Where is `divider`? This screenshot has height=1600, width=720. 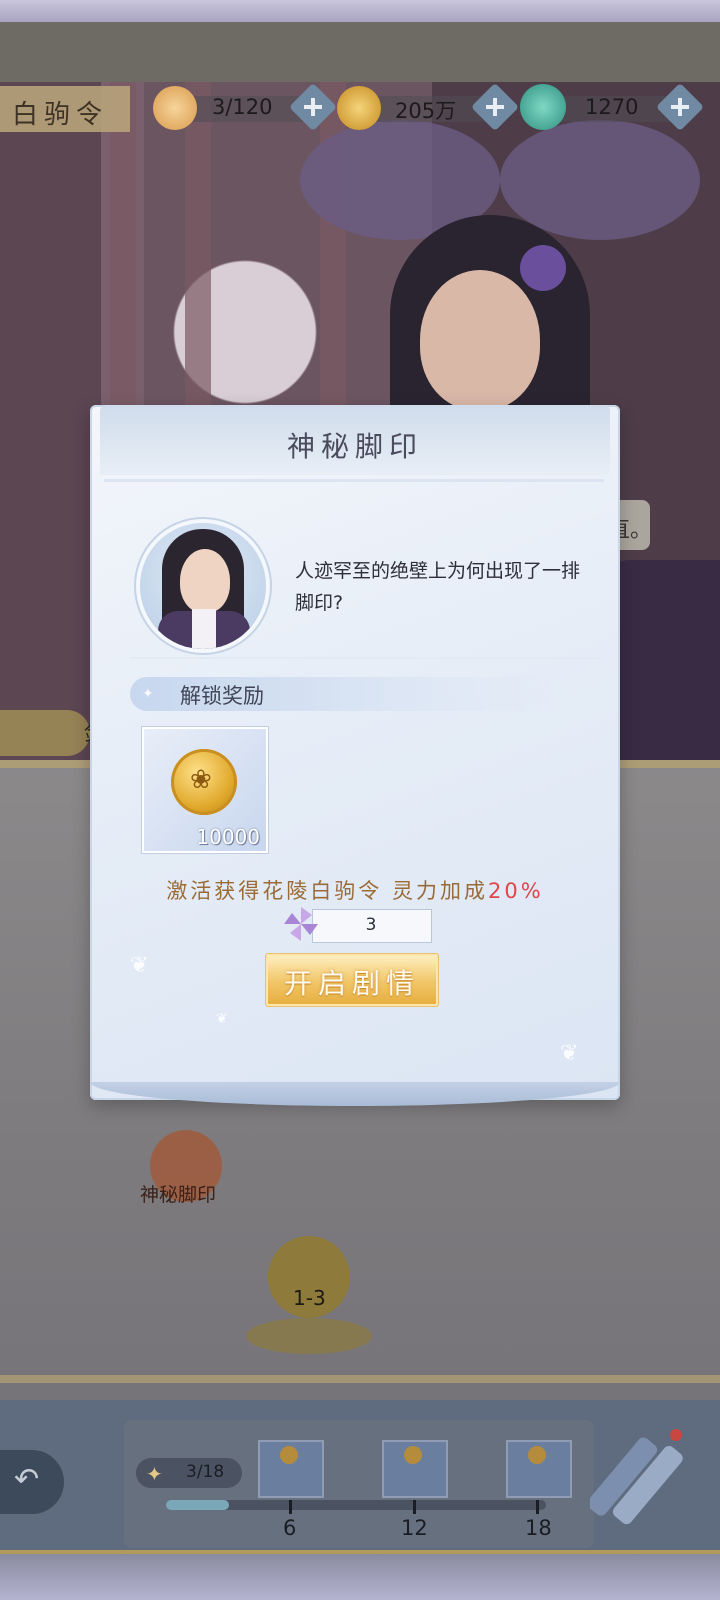 divider is located at coordinates (360, 1379).